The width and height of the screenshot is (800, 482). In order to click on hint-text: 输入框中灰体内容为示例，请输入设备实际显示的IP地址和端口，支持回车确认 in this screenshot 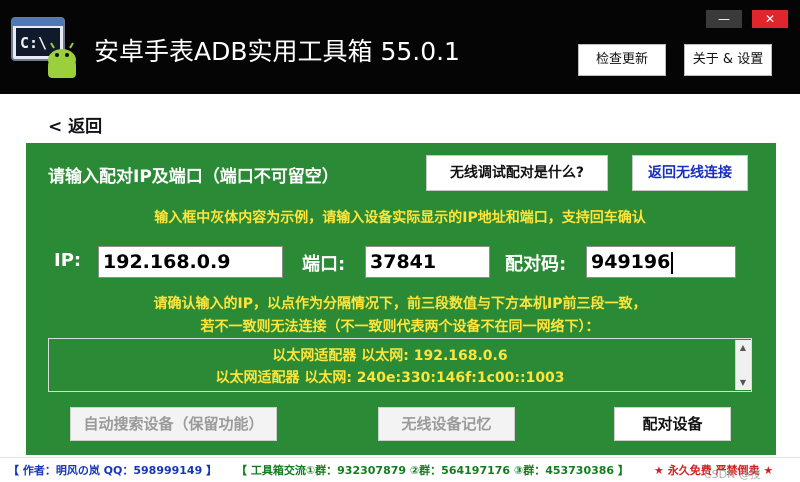, I will do `click(400, 218)`.